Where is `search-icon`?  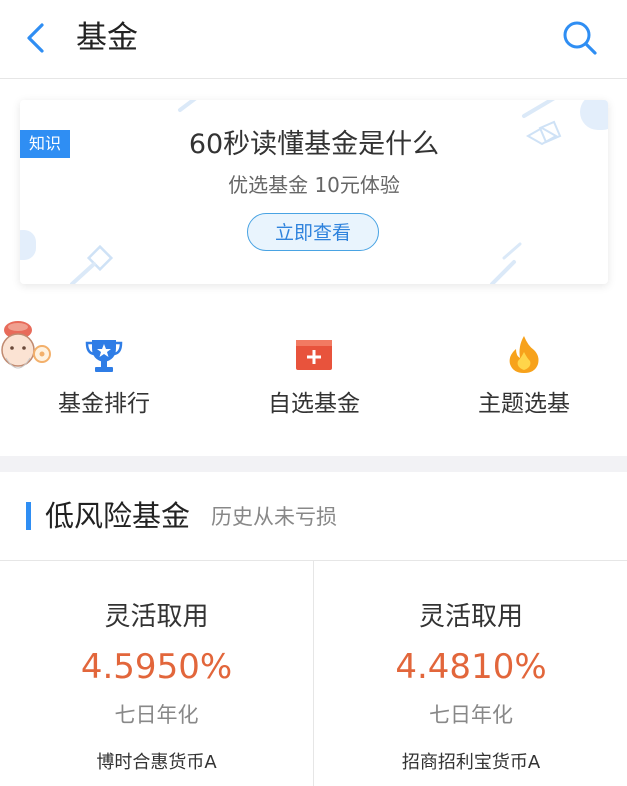 search-icon is located at coordinates (580, 38).